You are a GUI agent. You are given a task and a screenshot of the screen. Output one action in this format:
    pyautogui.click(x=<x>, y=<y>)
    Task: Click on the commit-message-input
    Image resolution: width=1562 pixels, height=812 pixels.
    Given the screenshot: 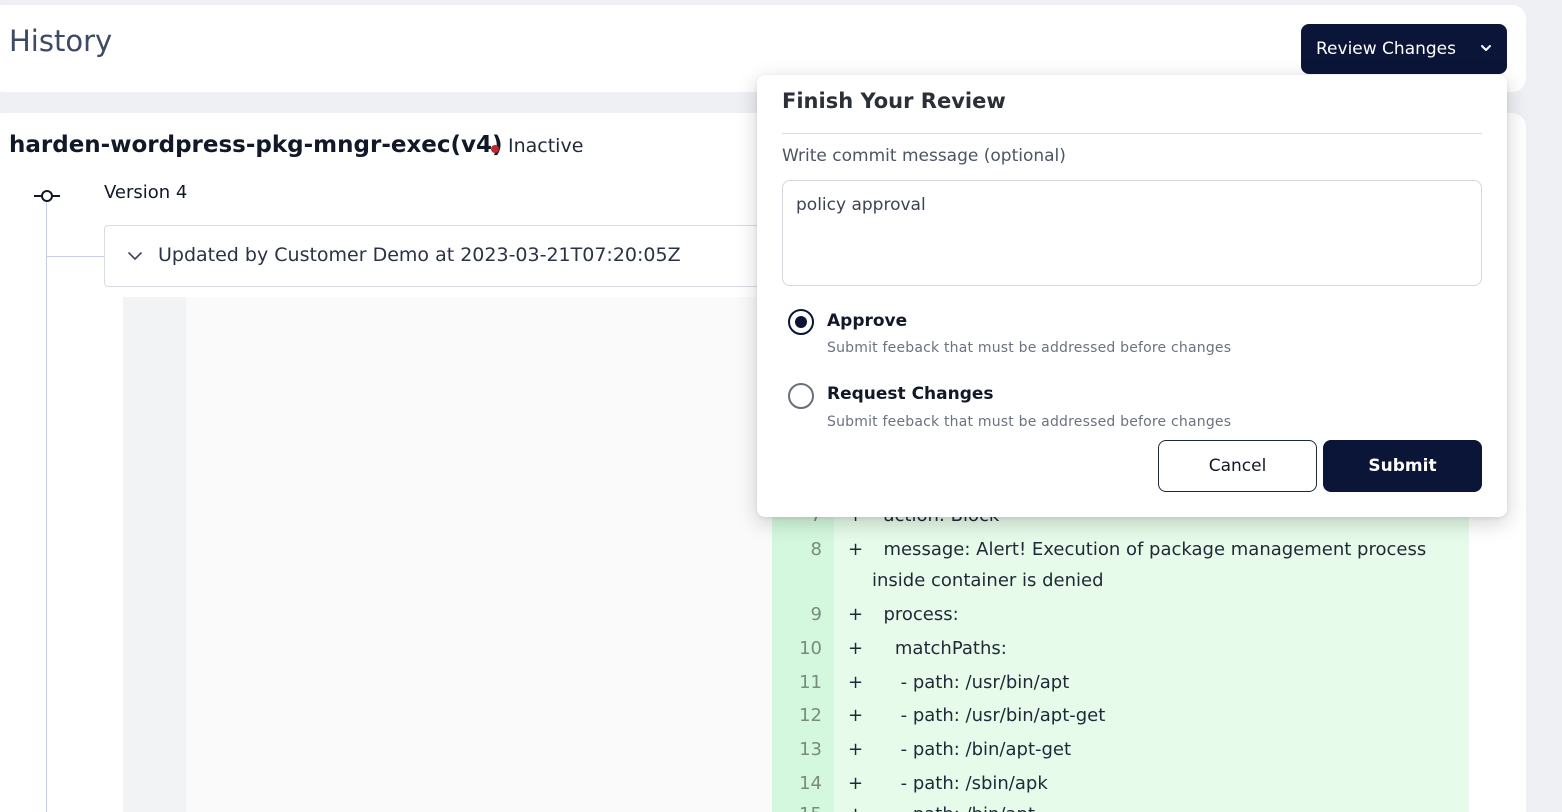 What is the action you would take?
    pyautogui.click(x=1132, y=233)
    